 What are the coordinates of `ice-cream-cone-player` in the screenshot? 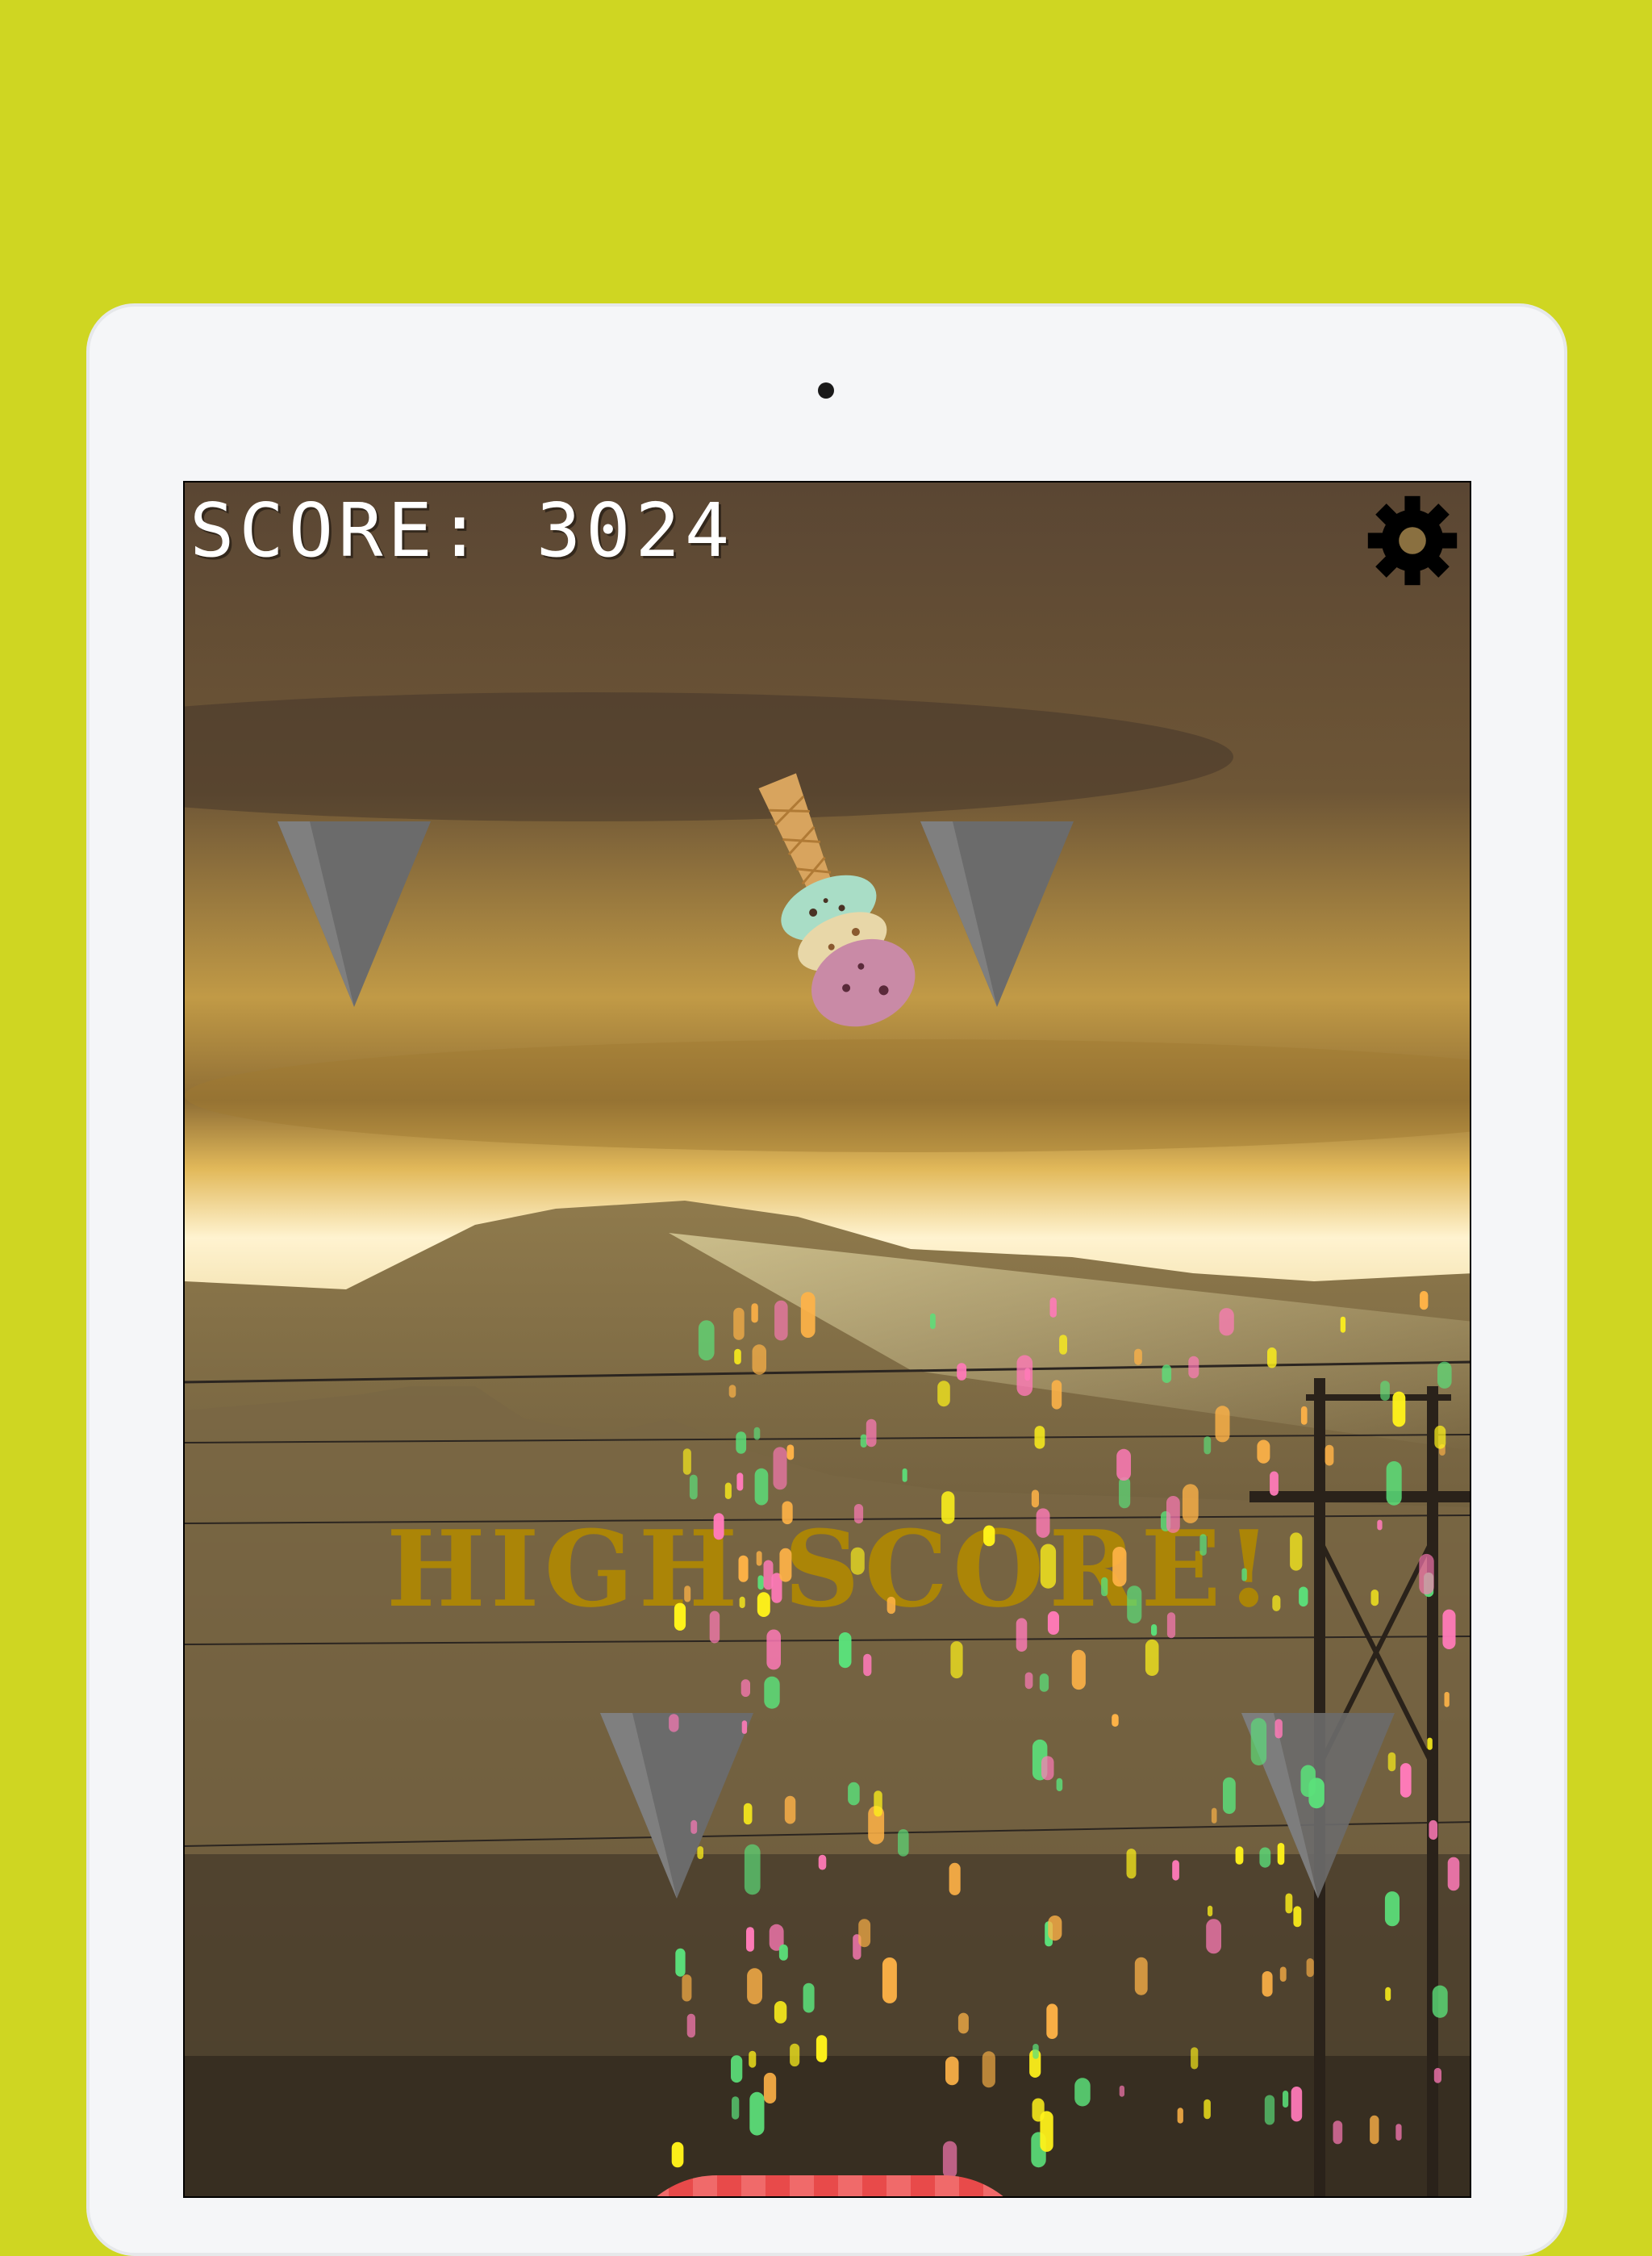 It's located at (822, 902).